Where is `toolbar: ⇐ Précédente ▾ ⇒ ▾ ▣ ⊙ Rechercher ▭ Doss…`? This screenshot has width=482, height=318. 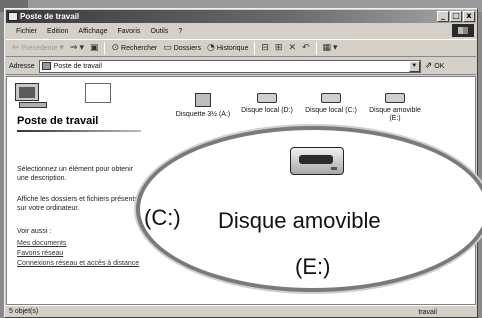
toolbar: ⇐ Précédente ▾ ⇒ ▾ ▣ ⊙ Rechercher ▭ Doss… is located at coordinates (241, 48).